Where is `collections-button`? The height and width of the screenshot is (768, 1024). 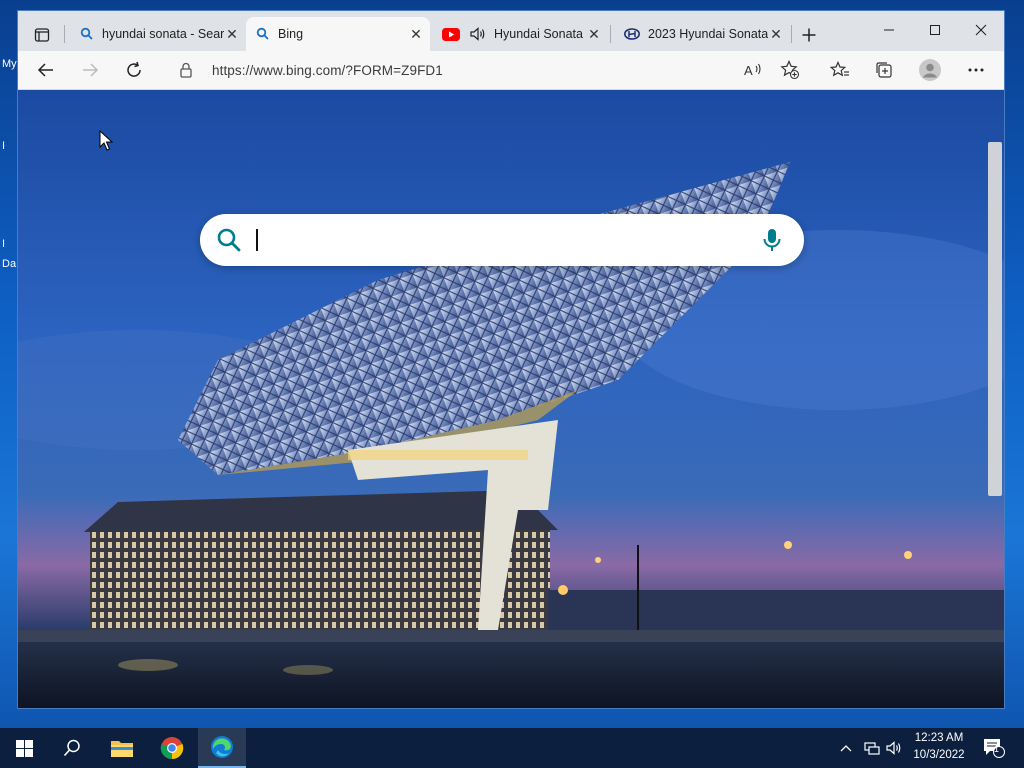
collections-button is located at coordinates (884, 70).